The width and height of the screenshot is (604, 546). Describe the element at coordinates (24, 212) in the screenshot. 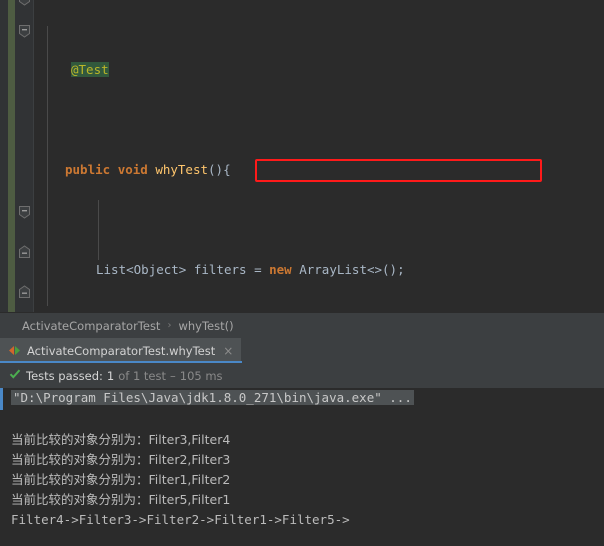

I see `fold-marker-collapse-for` at that location.